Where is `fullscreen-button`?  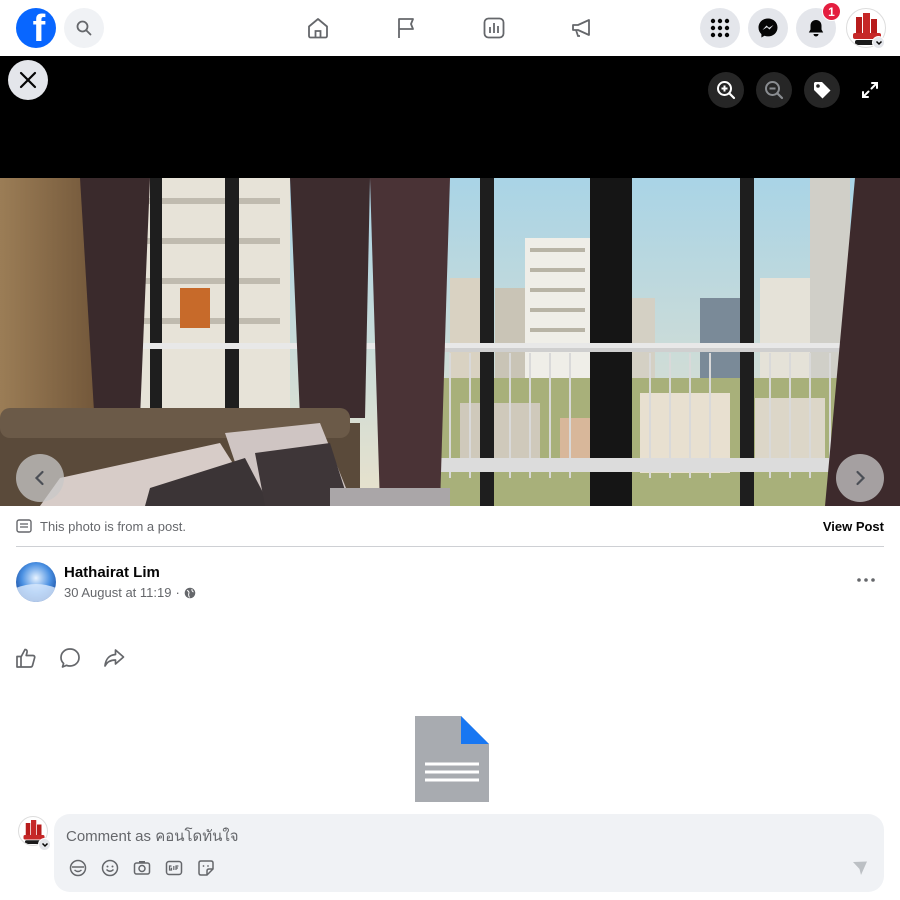
fullscreen-button is located at coordinates (870, 90).